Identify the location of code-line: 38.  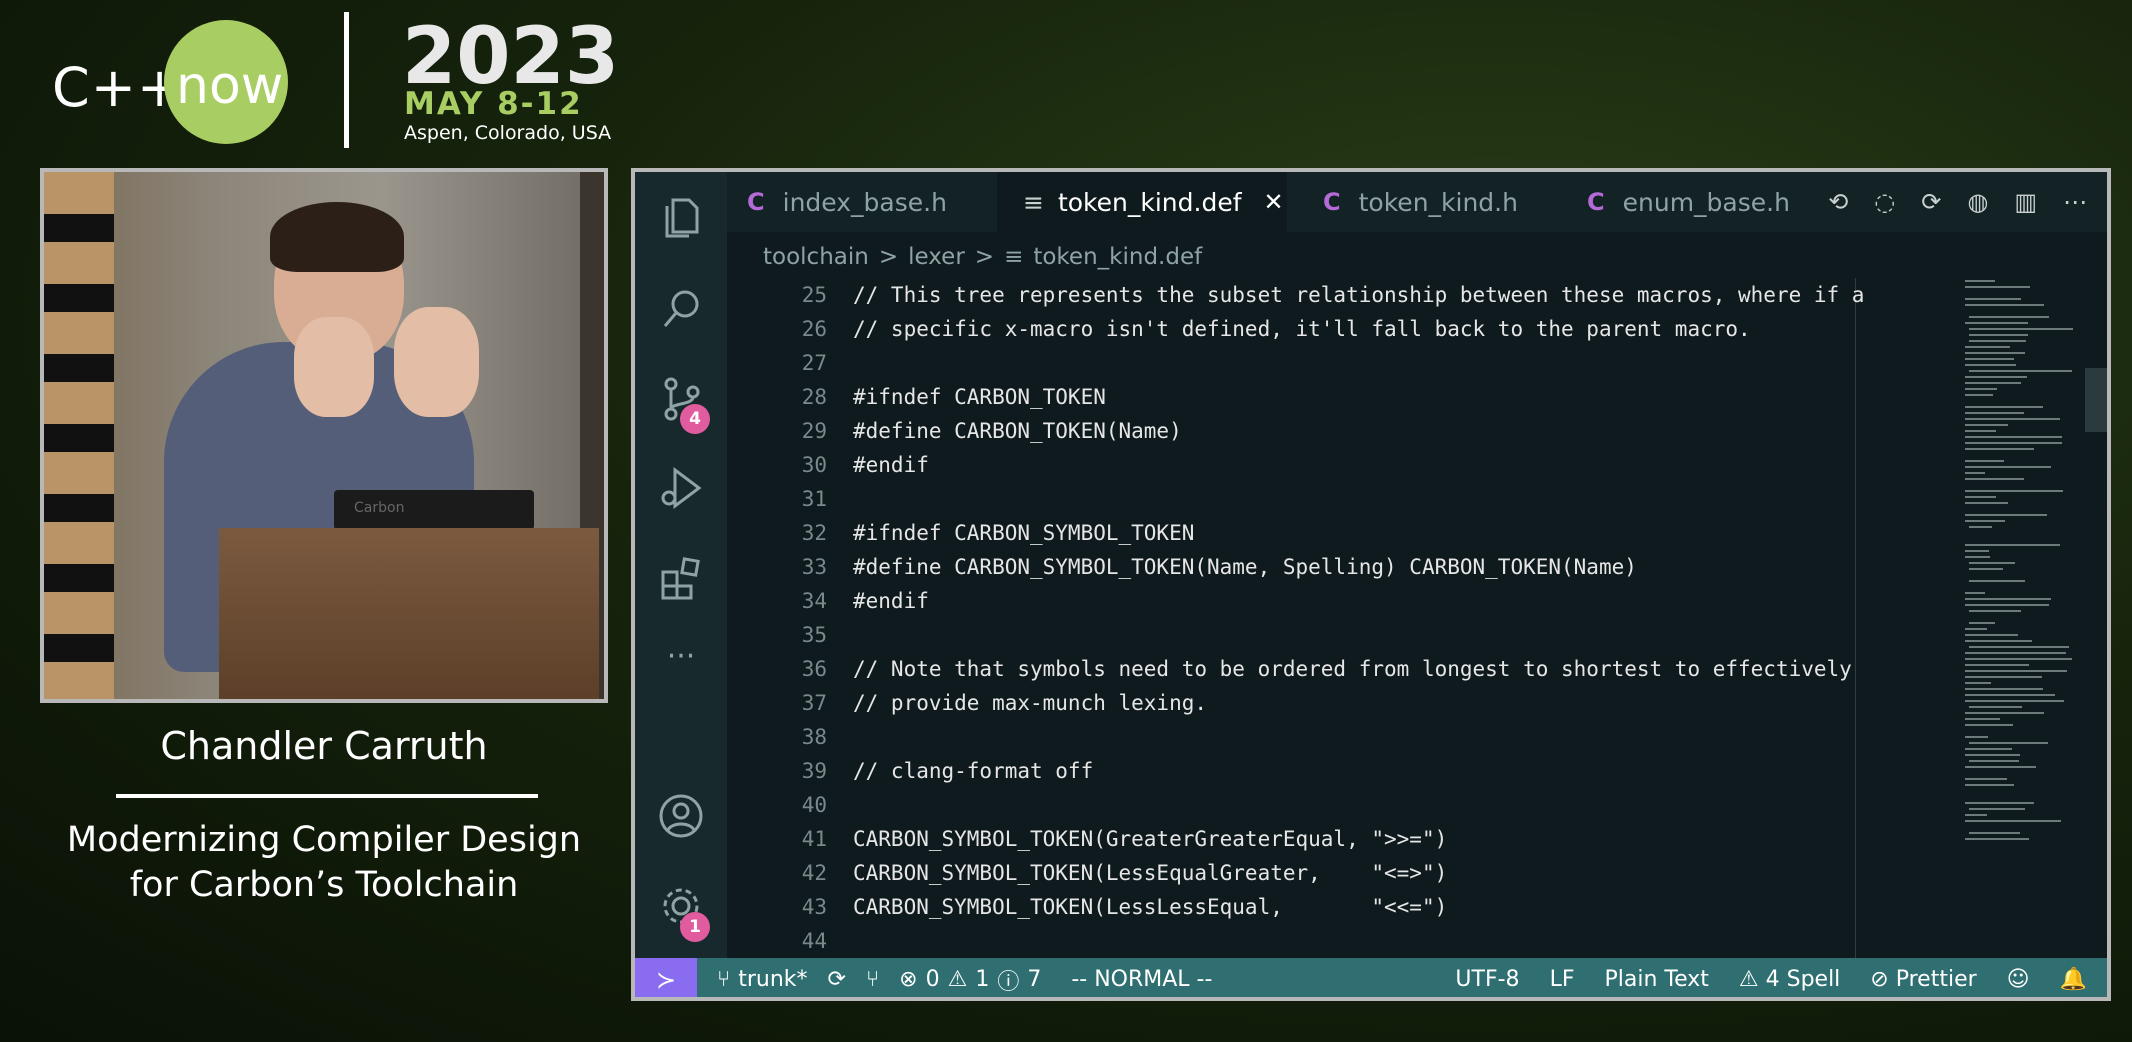
(790, 737).